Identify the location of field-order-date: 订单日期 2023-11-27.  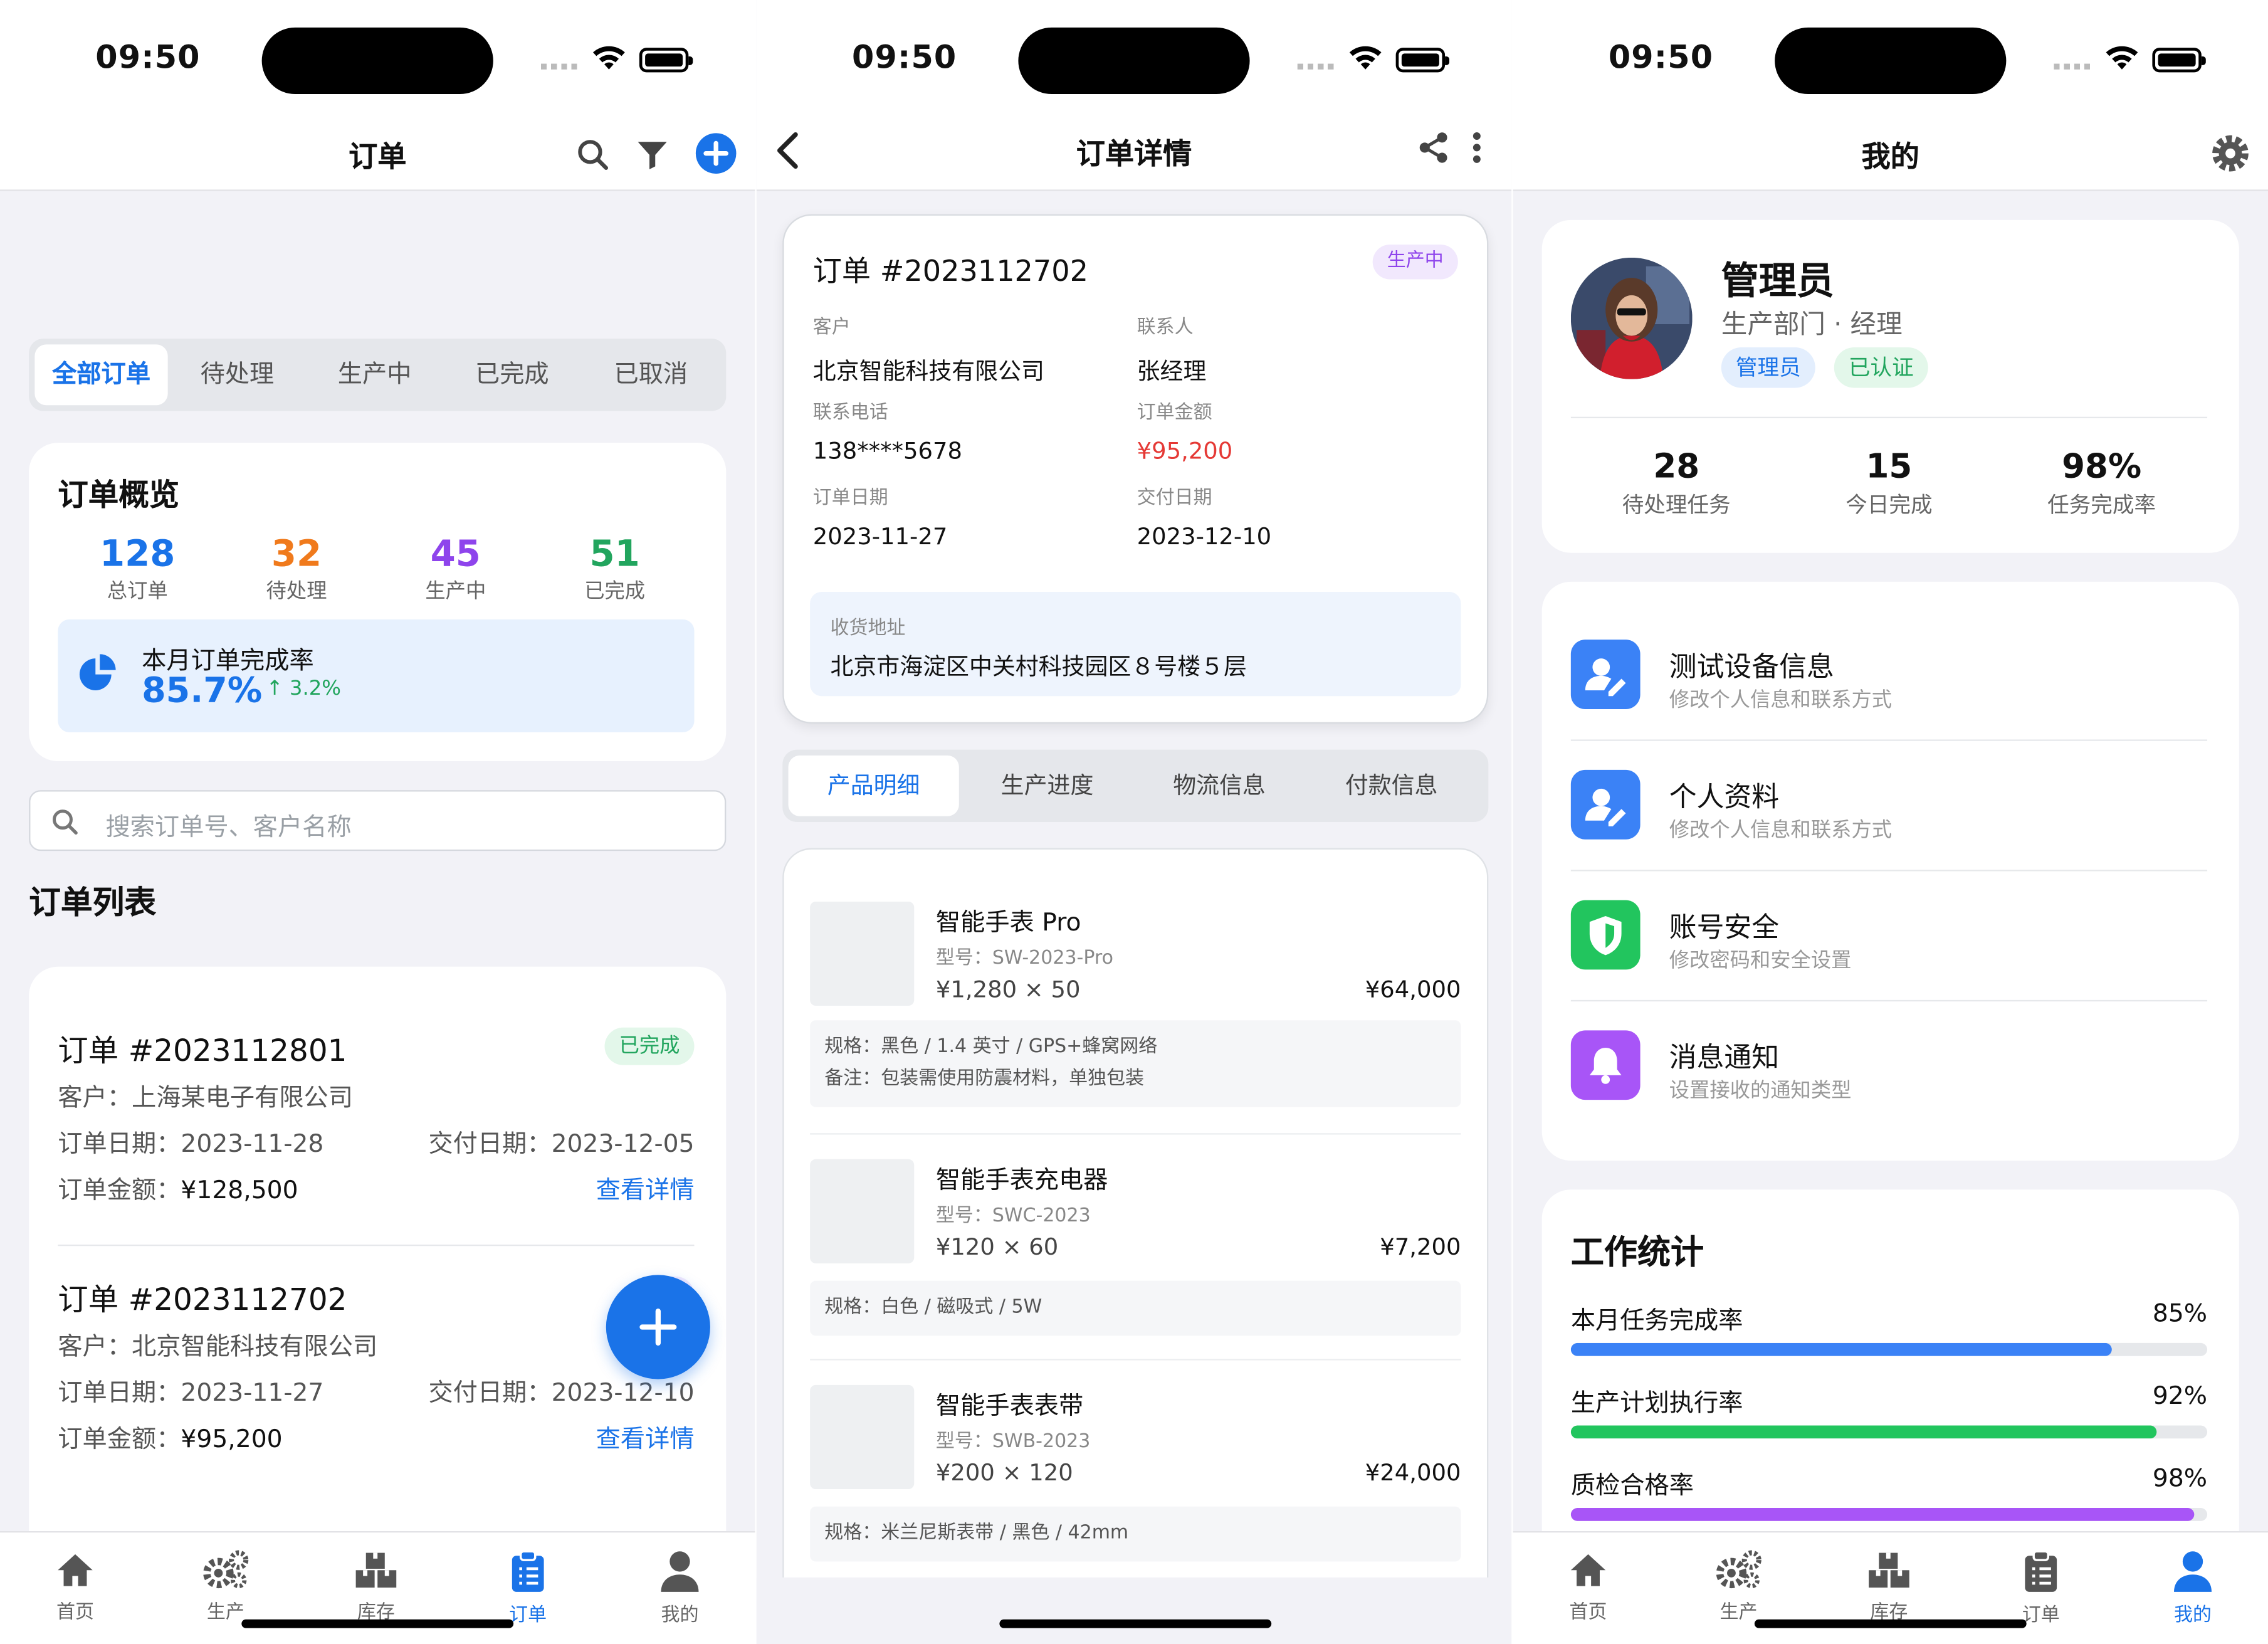
(881, 516).